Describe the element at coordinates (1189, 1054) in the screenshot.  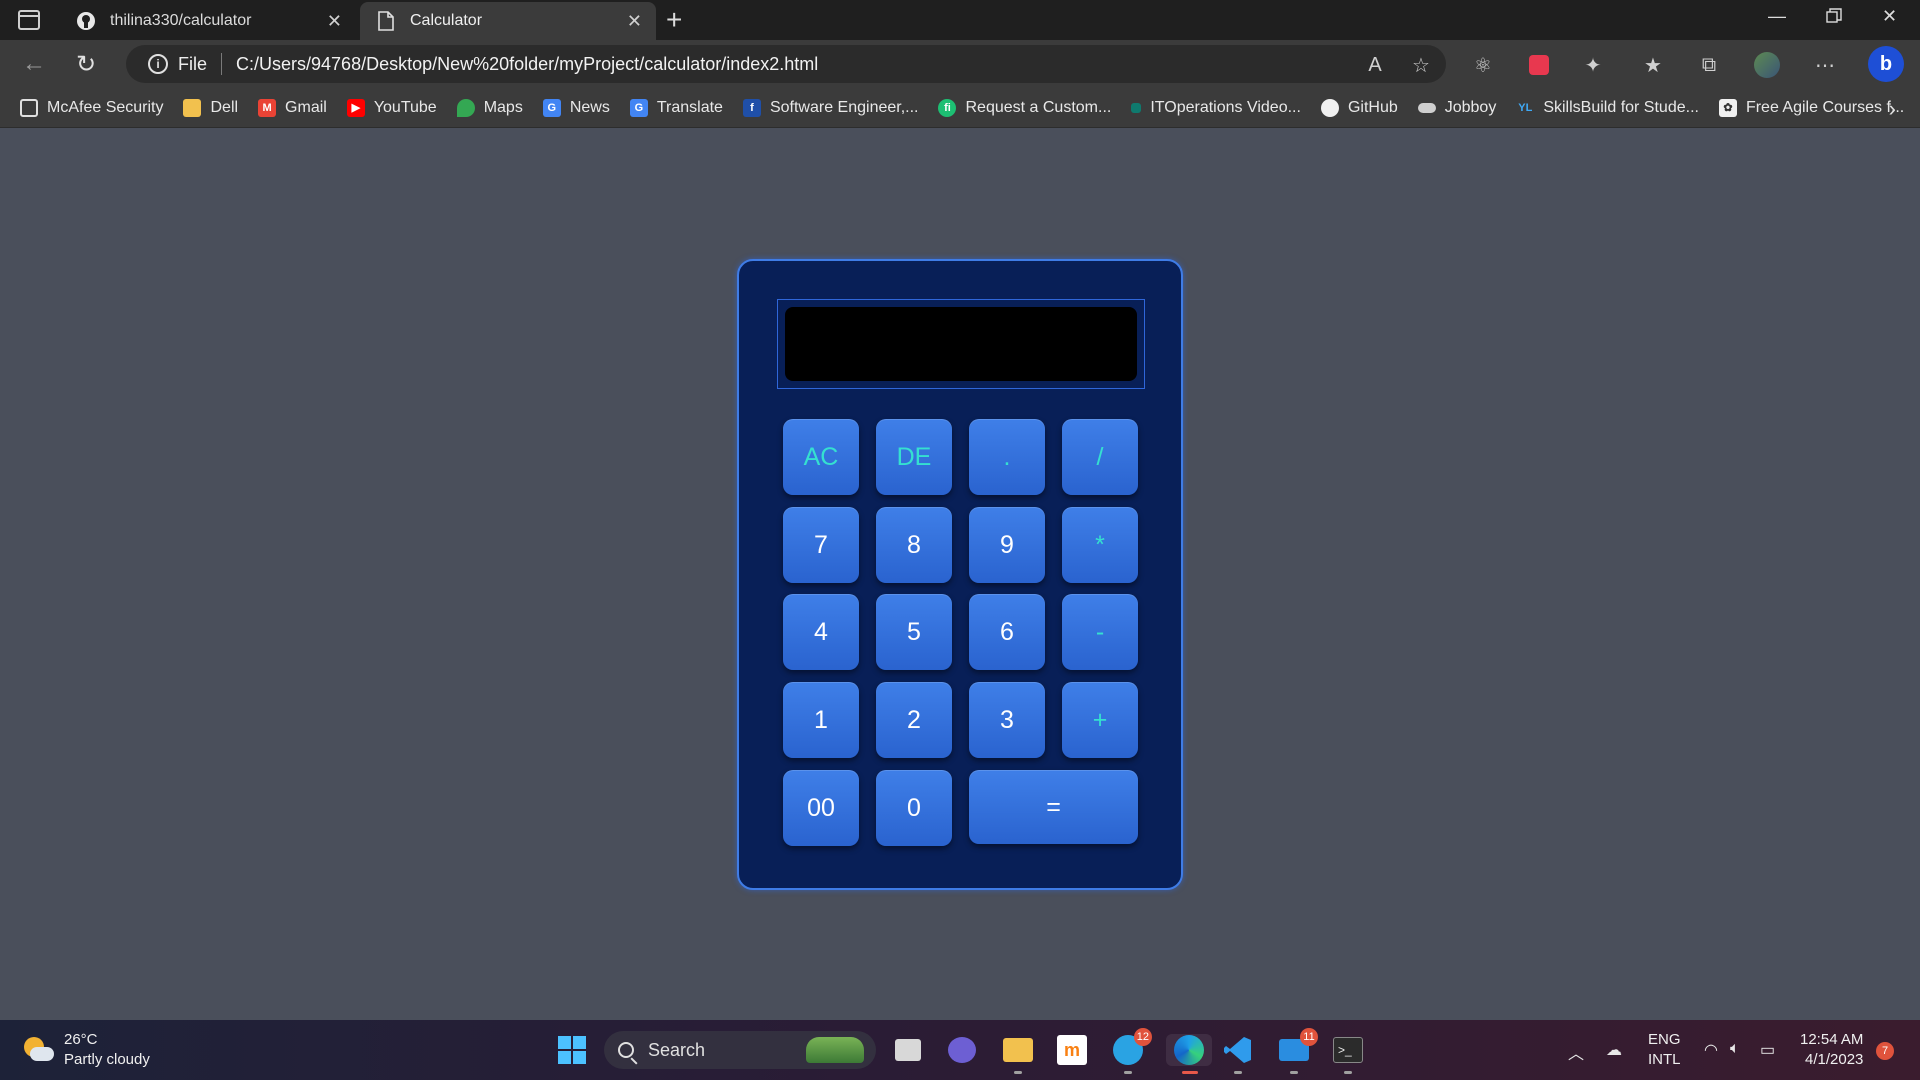
I see `edge-browser-icon` at that location.